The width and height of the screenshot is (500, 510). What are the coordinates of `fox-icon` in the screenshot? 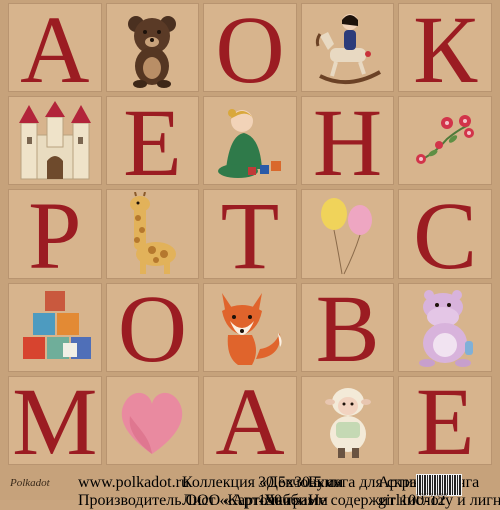 It's located at (250, 327).